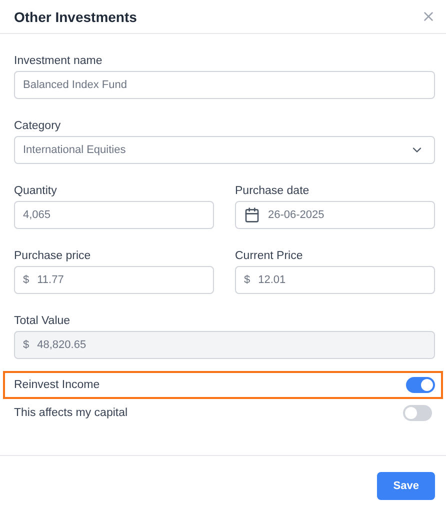  I want to click on input-field: $ 48,820.65, so click(224, 345).